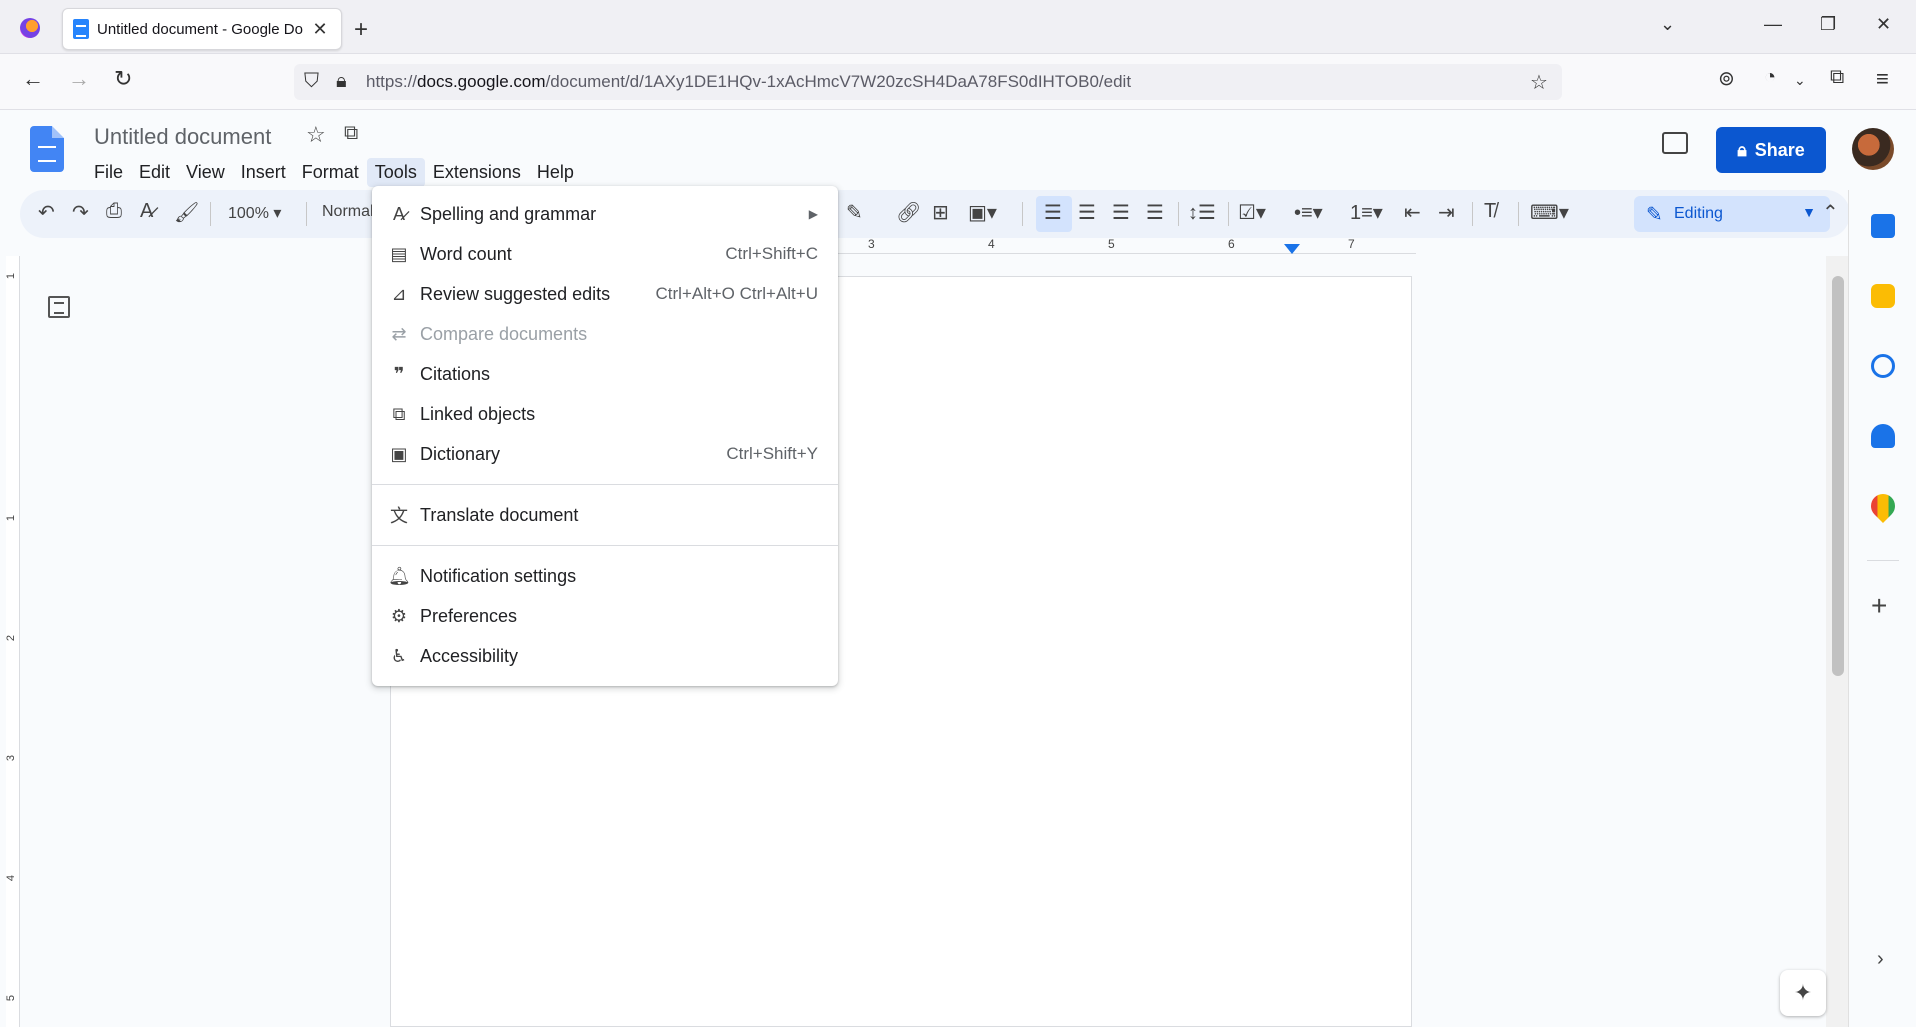  Describe the element at coordinates (1087, 212) in the screenshot. I see `align-center-icon: ☰` at that location.